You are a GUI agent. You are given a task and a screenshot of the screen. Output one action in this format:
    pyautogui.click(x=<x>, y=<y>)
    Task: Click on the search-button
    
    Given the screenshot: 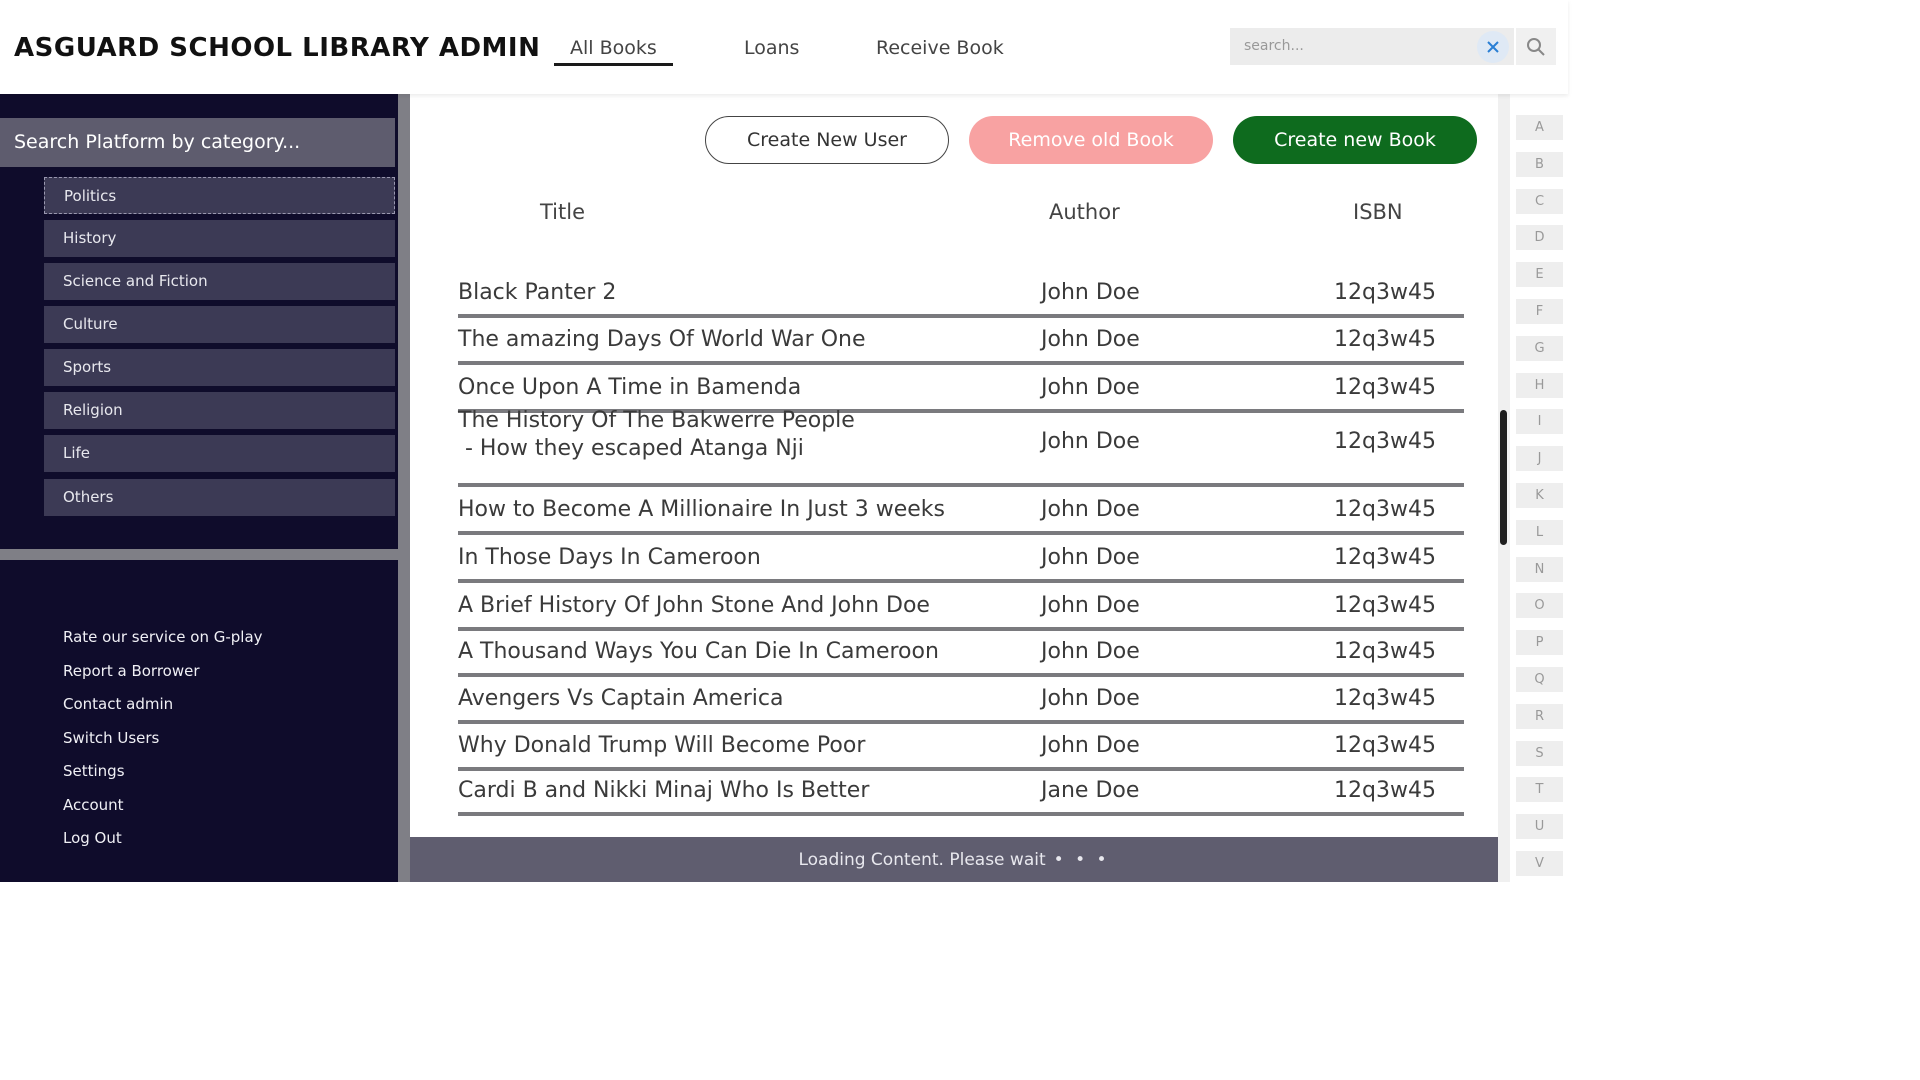 What is the action you would take?
    pyautogui.click(x=1536, y=46)
    